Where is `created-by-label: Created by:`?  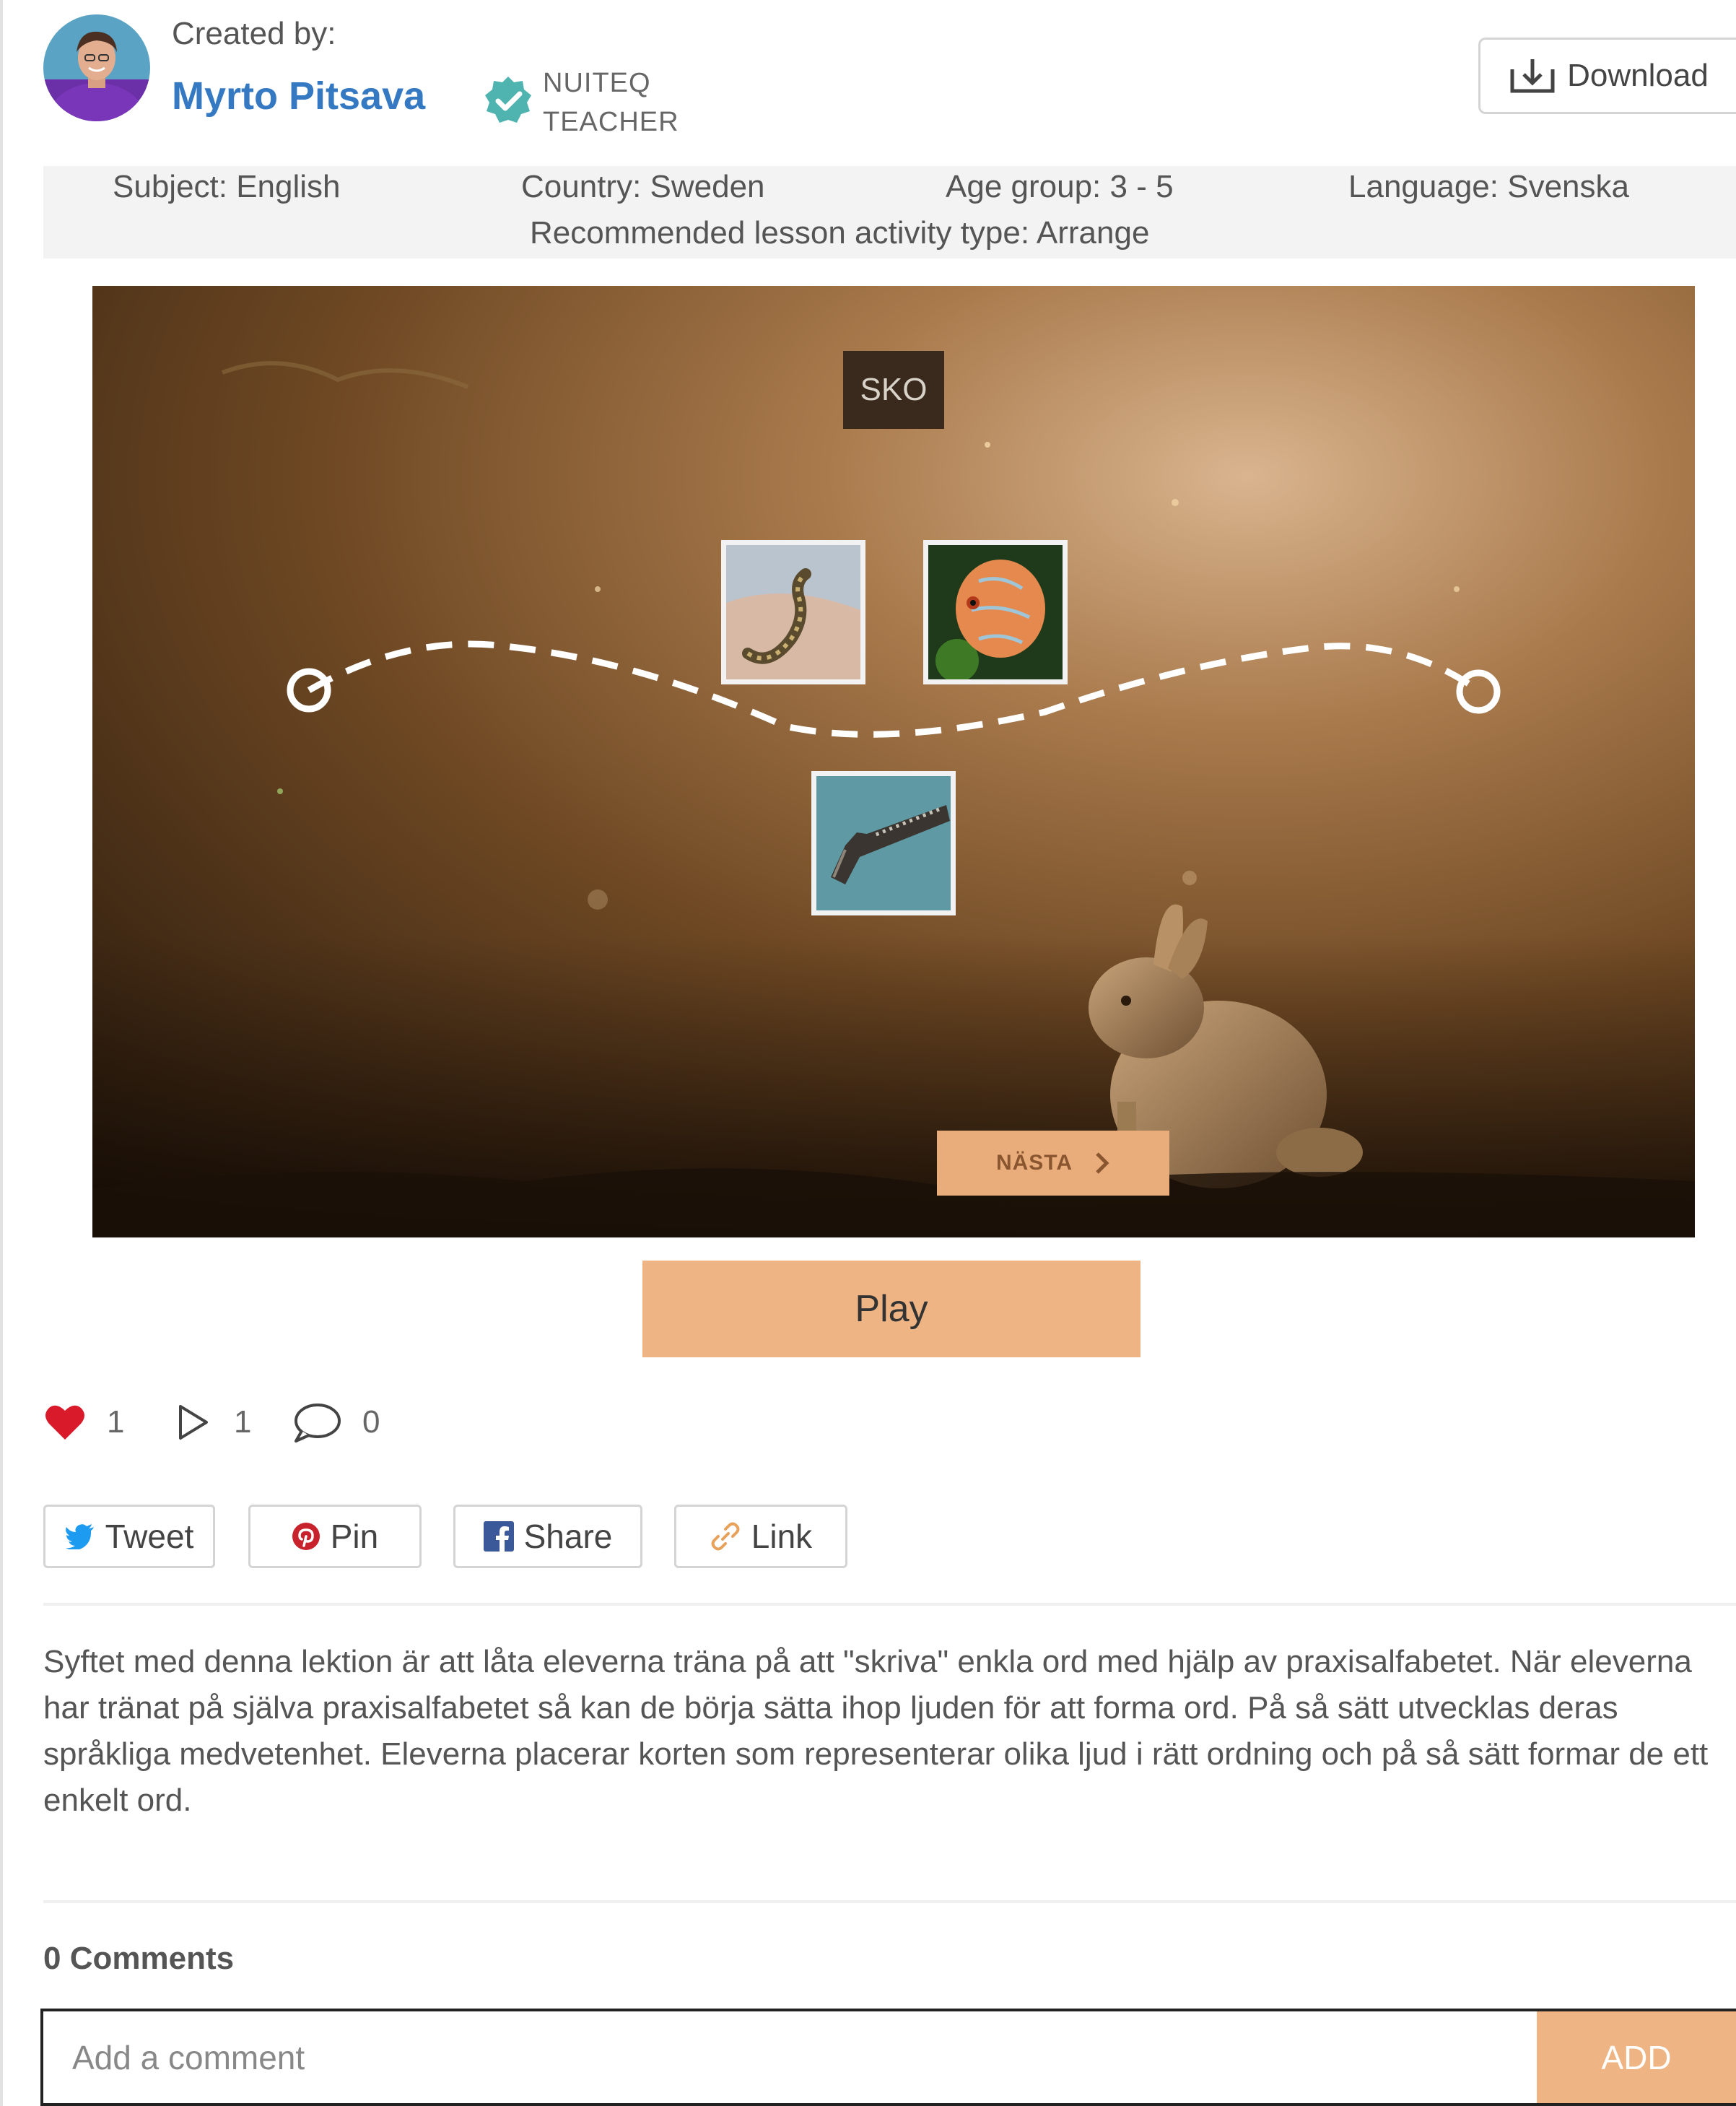
created-by-label: Created by: is located at coordinates (254, 33).